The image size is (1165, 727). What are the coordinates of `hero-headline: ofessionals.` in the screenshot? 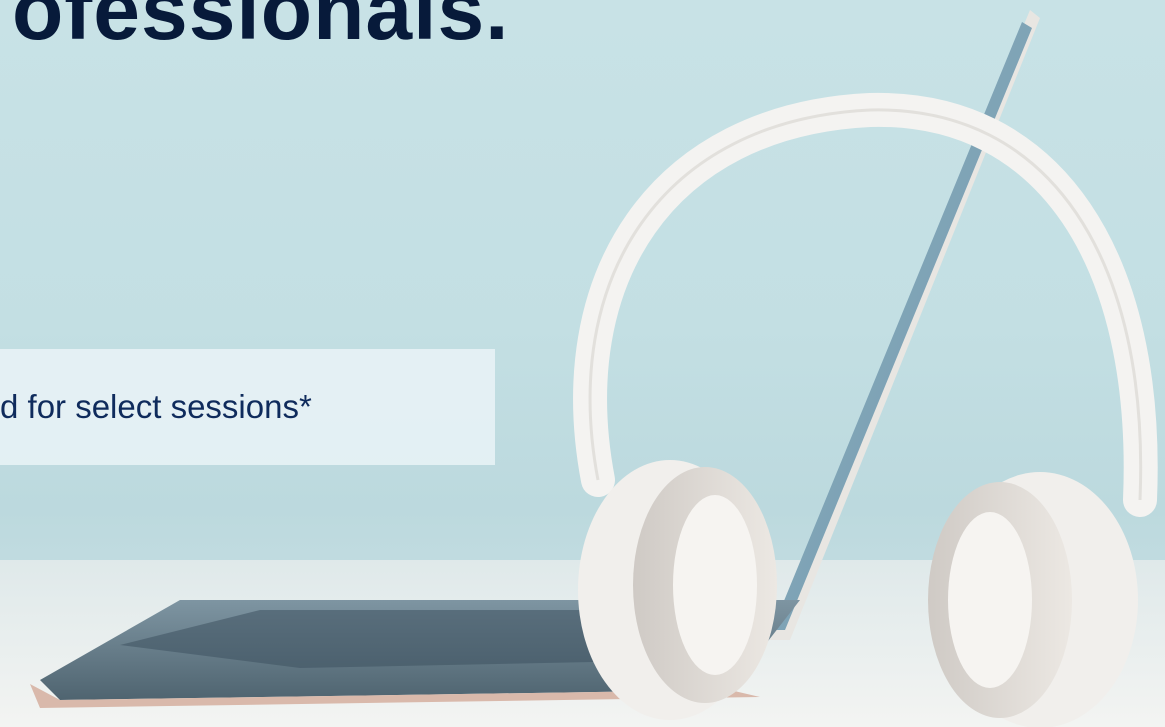 It's located at (261, 28).